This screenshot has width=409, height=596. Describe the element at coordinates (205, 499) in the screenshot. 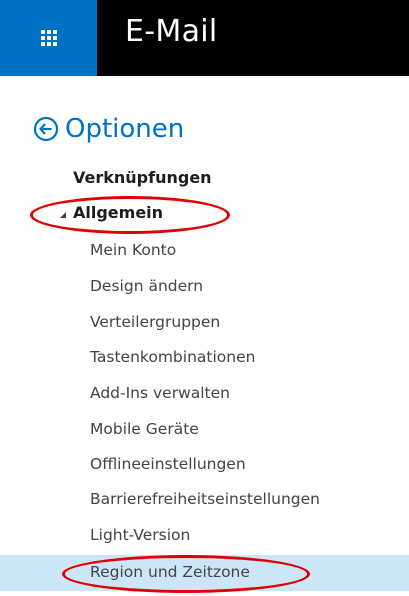

I see `nav-sub-item: Barrierefreiheitseinstellungen` at that location.